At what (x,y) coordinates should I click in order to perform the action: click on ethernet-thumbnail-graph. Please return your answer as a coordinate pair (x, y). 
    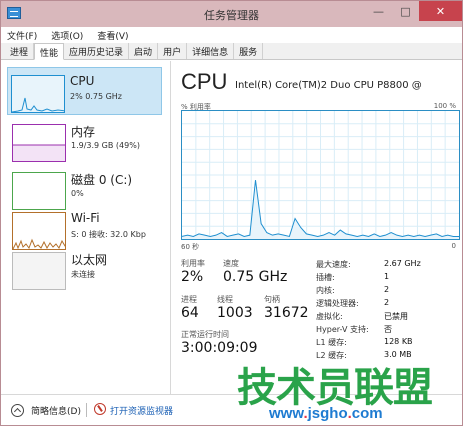
    Looking at the image, I should click on (39, 271).